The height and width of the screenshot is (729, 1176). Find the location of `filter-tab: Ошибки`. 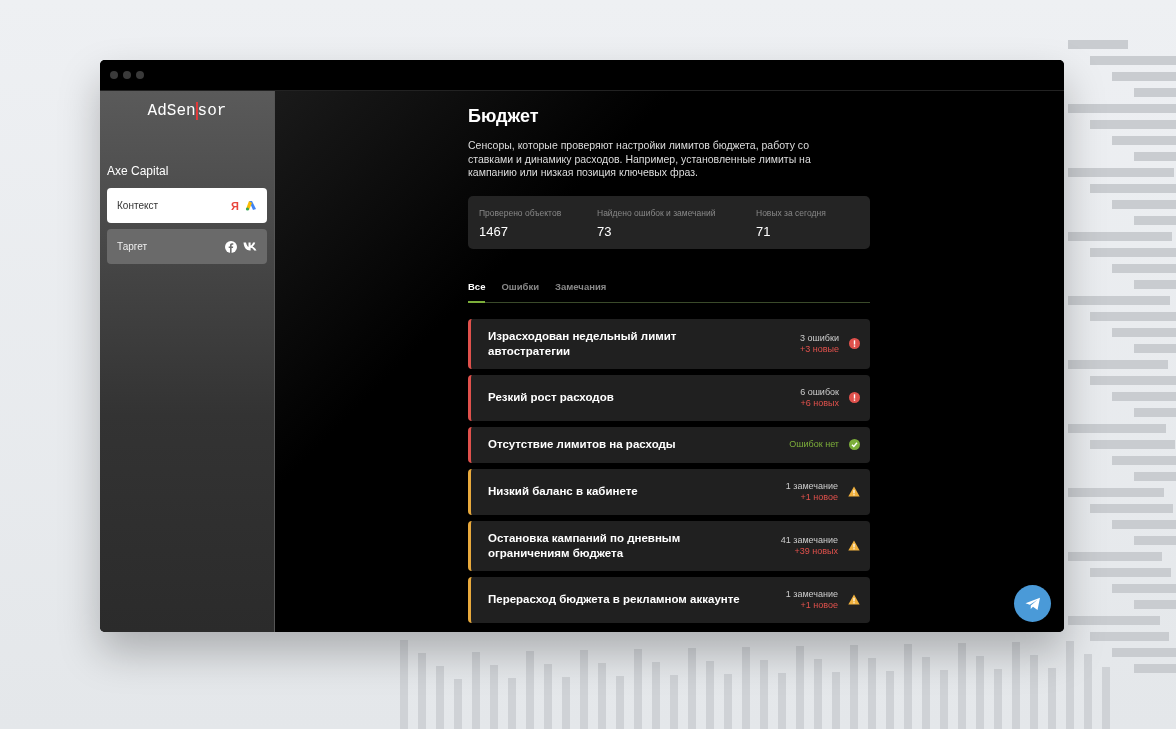

filter-tab: Ошибки is located at coordinates (520, 291).